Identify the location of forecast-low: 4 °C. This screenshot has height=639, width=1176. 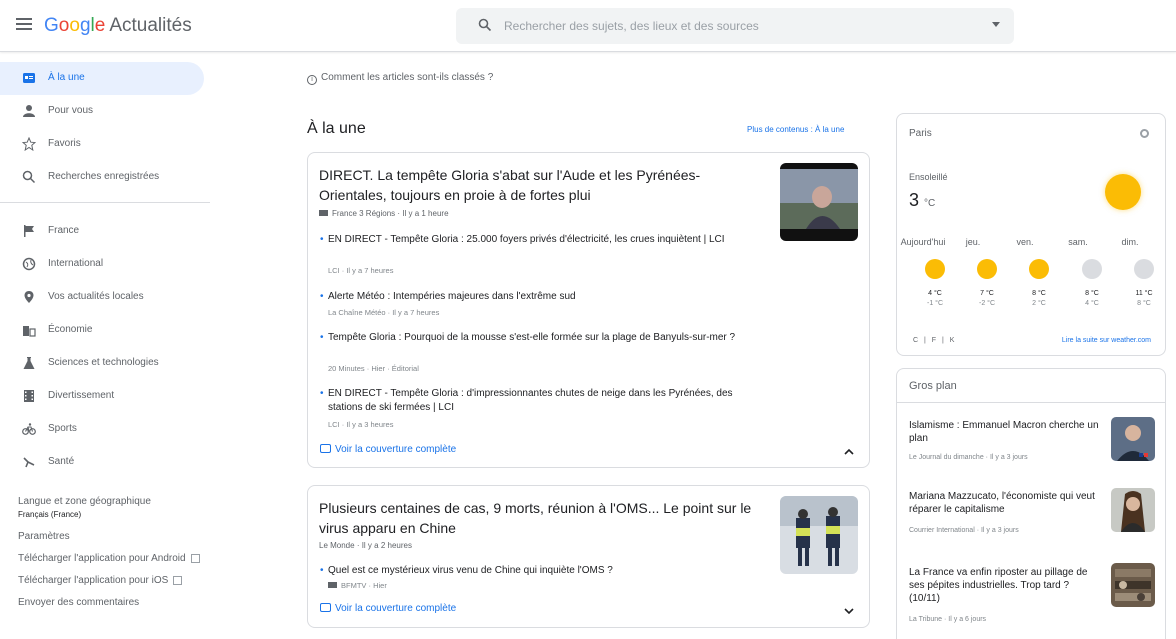
(1092, 303).